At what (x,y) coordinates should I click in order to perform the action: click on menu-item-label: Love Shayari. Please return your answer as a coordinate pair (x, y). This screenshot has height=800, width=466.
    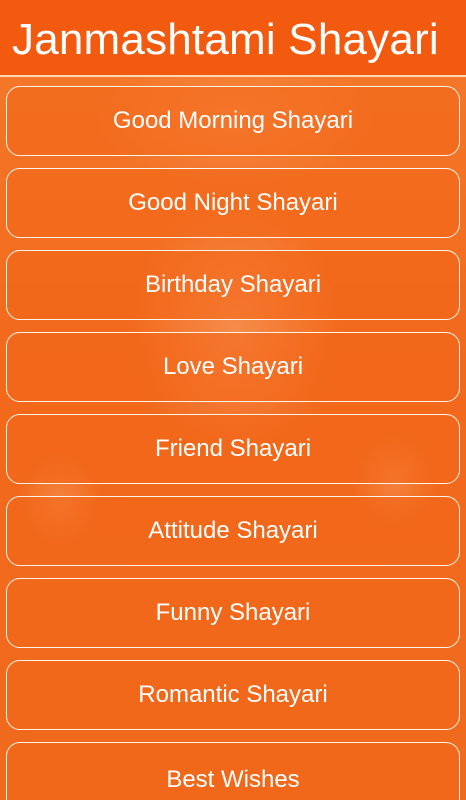
    Looking at the image, I should click on (233, 366).